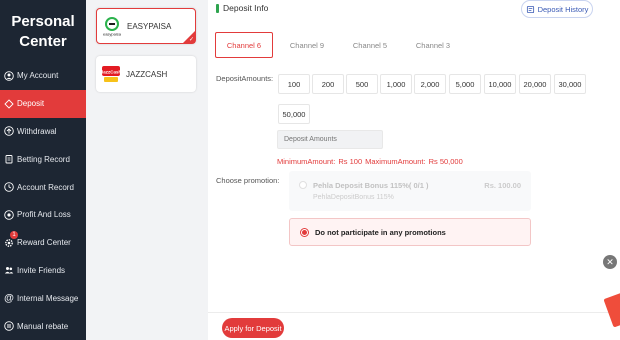  What do you see at coordinates (31, 104) in the screenshot?
I see `sidebar-item-label: Deposit` at bounding box center [31, 104].